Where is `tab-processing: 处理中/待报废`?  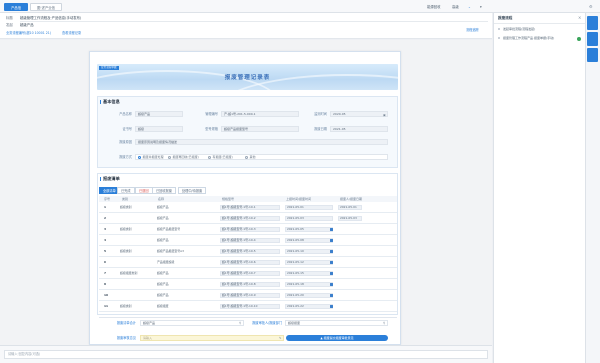
tab-processing: 处理中/待报废 is located at coordinates (192, 190).